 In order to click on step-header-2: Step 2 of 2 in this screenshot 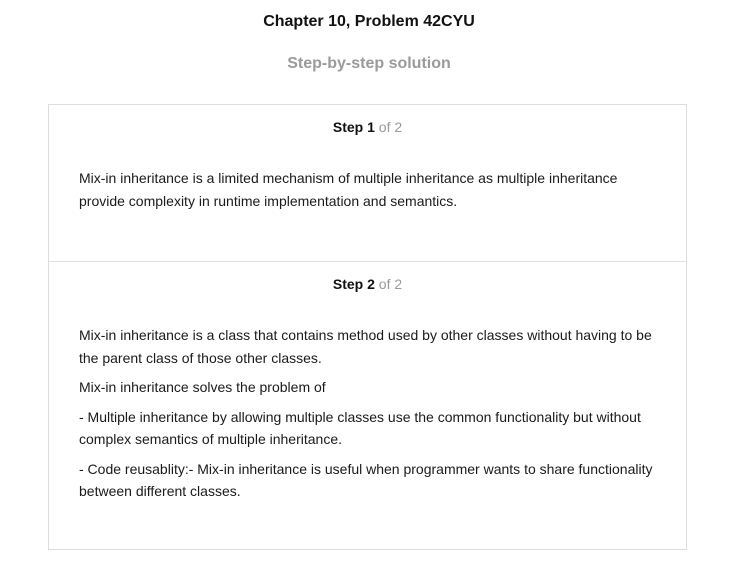, I will do `click(367, 284)`.